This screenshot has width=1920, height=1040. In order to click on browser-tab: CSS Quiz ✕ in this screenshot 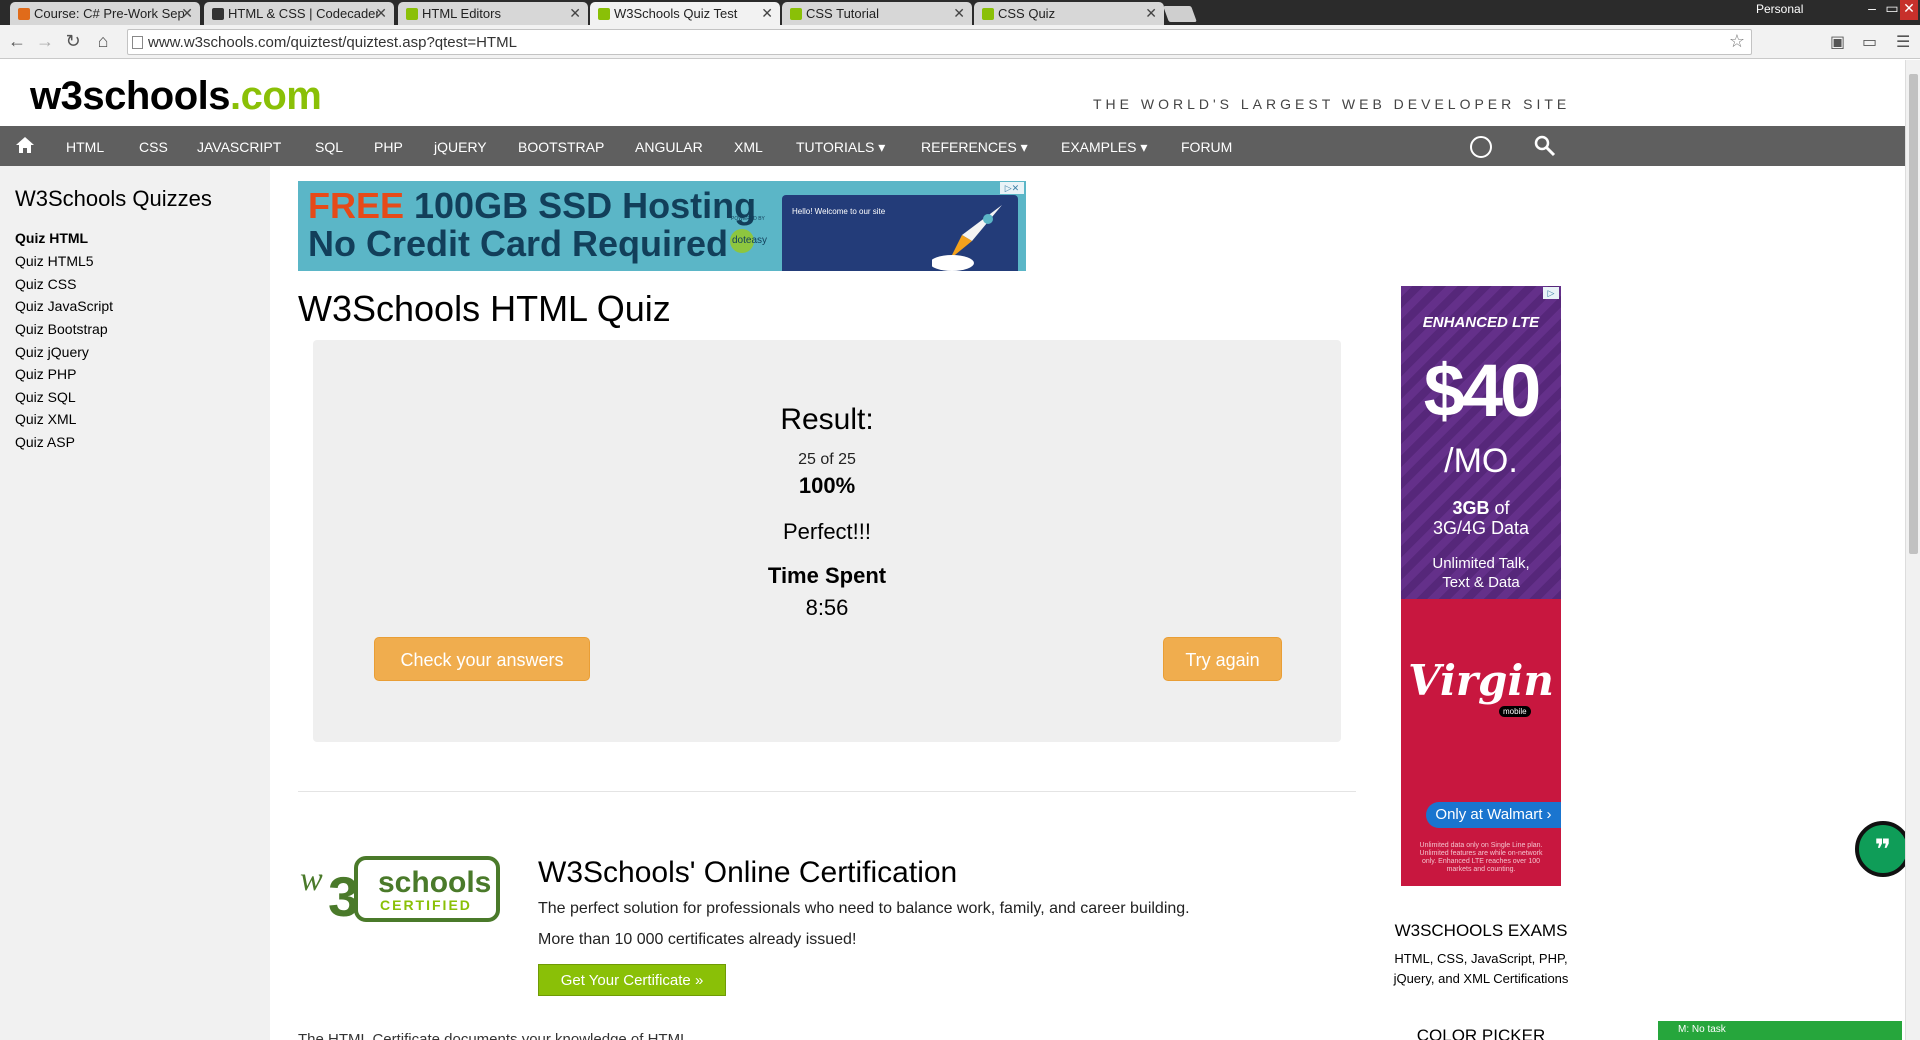, I will do `click(1069, 13)`.